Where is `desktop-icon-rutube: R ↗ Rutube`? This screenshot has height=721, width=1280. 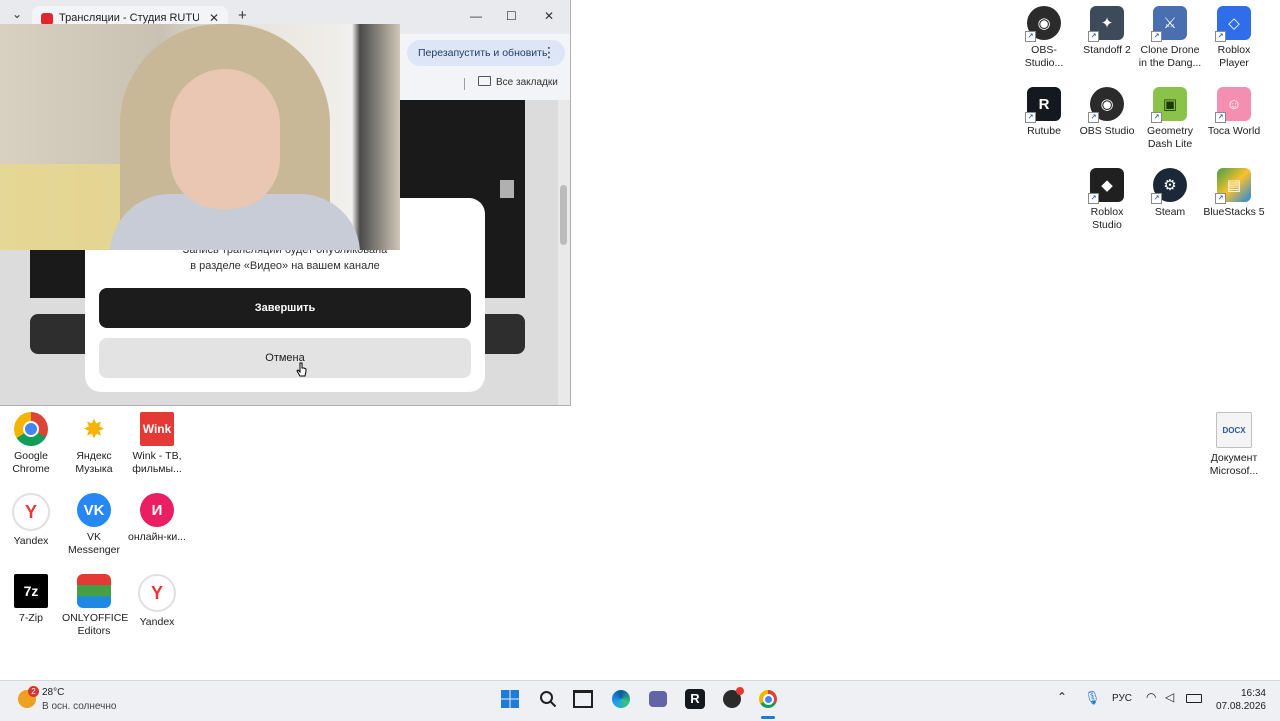 desktop-icon-rutube: R ↗ Rutube is located at coordinates (1044, 109).